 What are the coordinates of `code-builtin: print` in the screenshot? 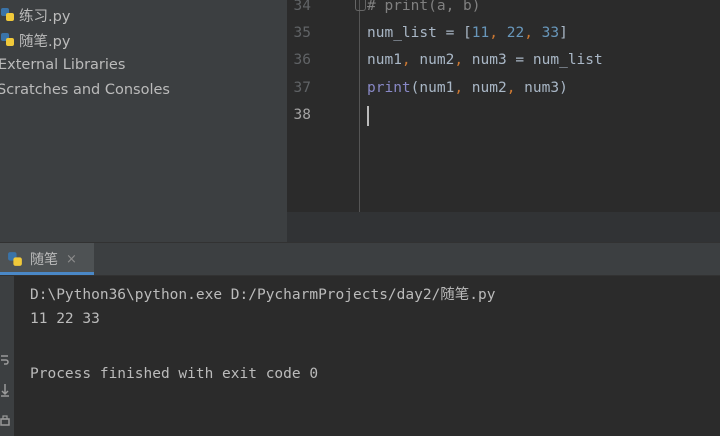 It's located at (389, 88).